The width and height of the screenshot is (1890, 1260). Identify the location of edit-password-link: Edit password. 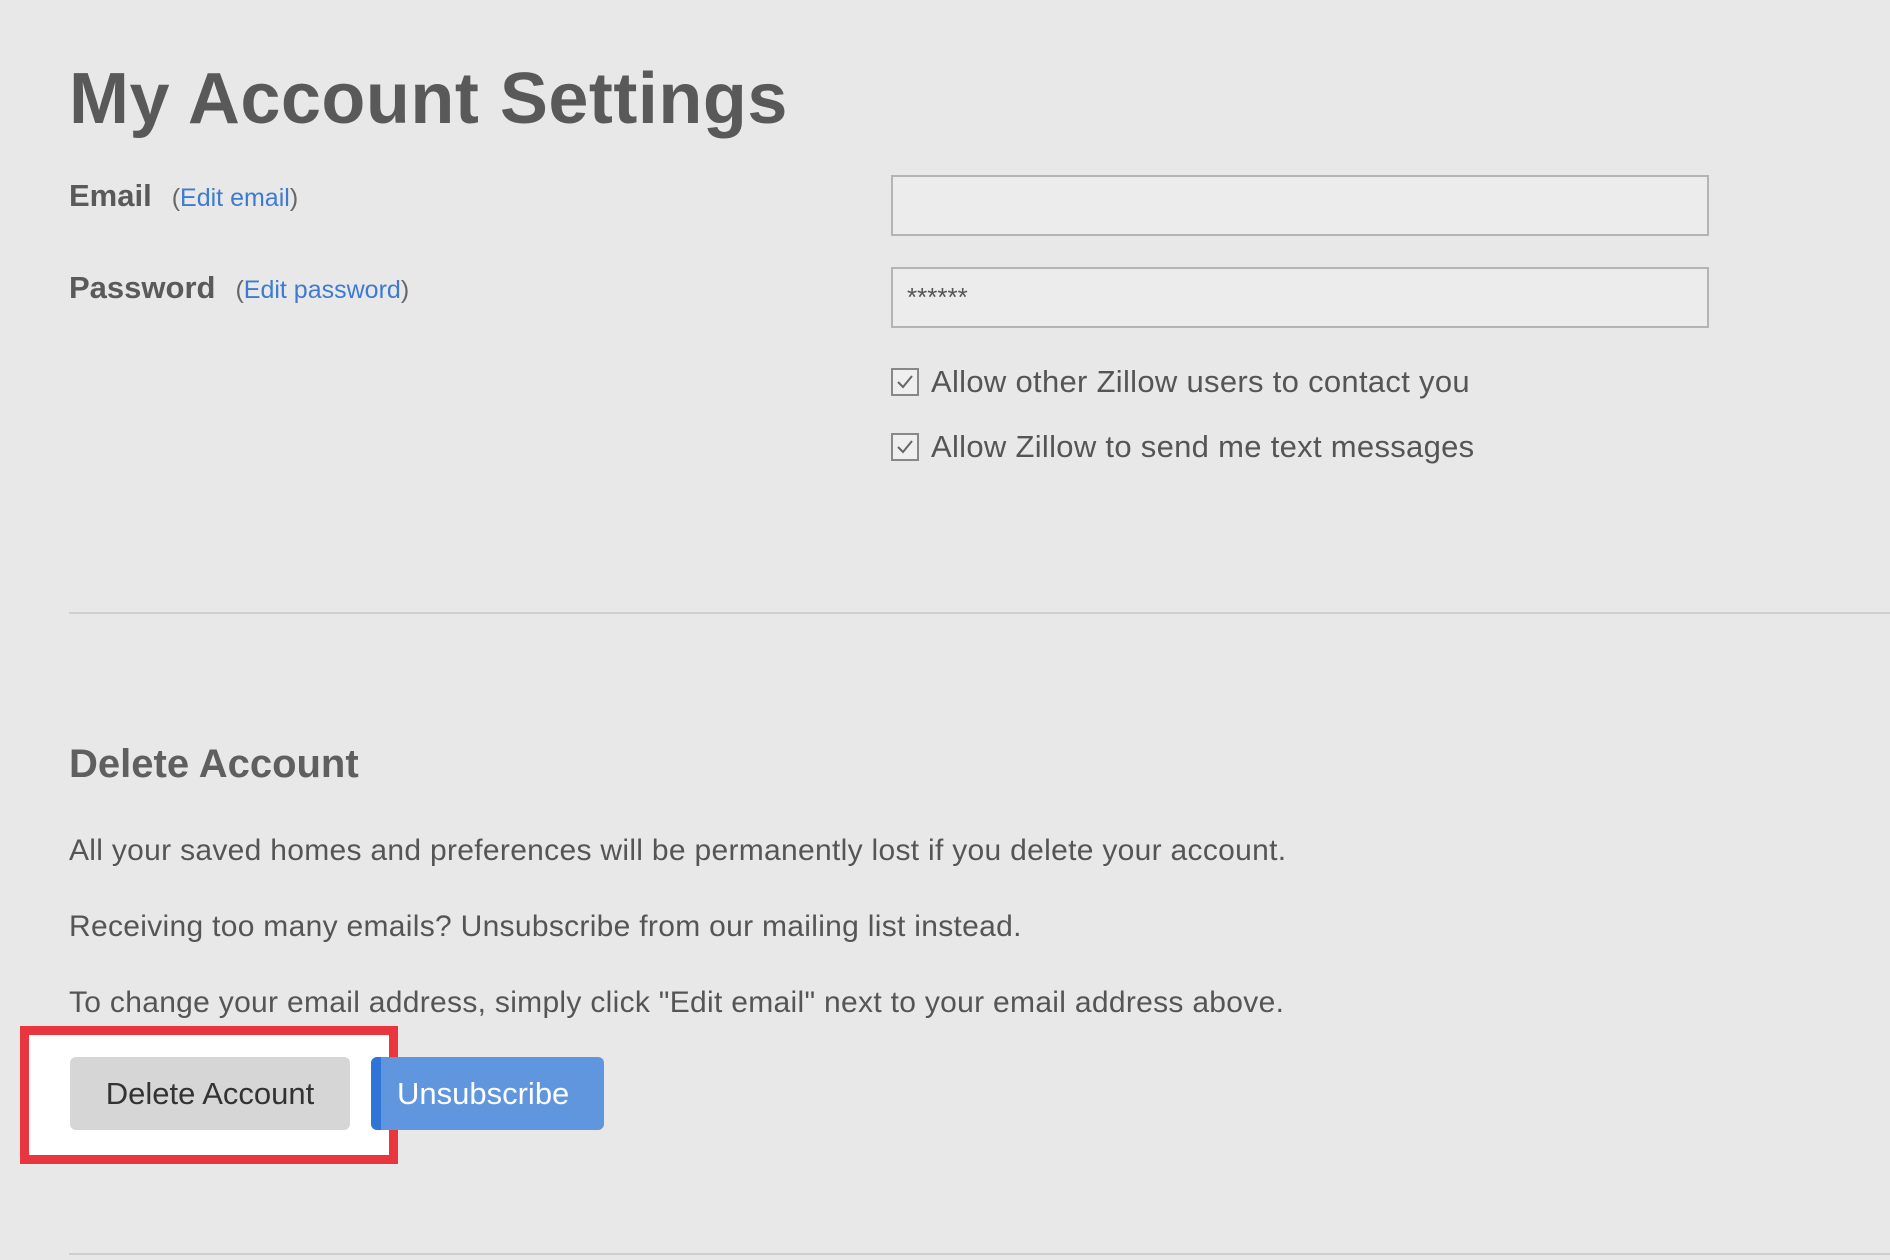
(322, 290).